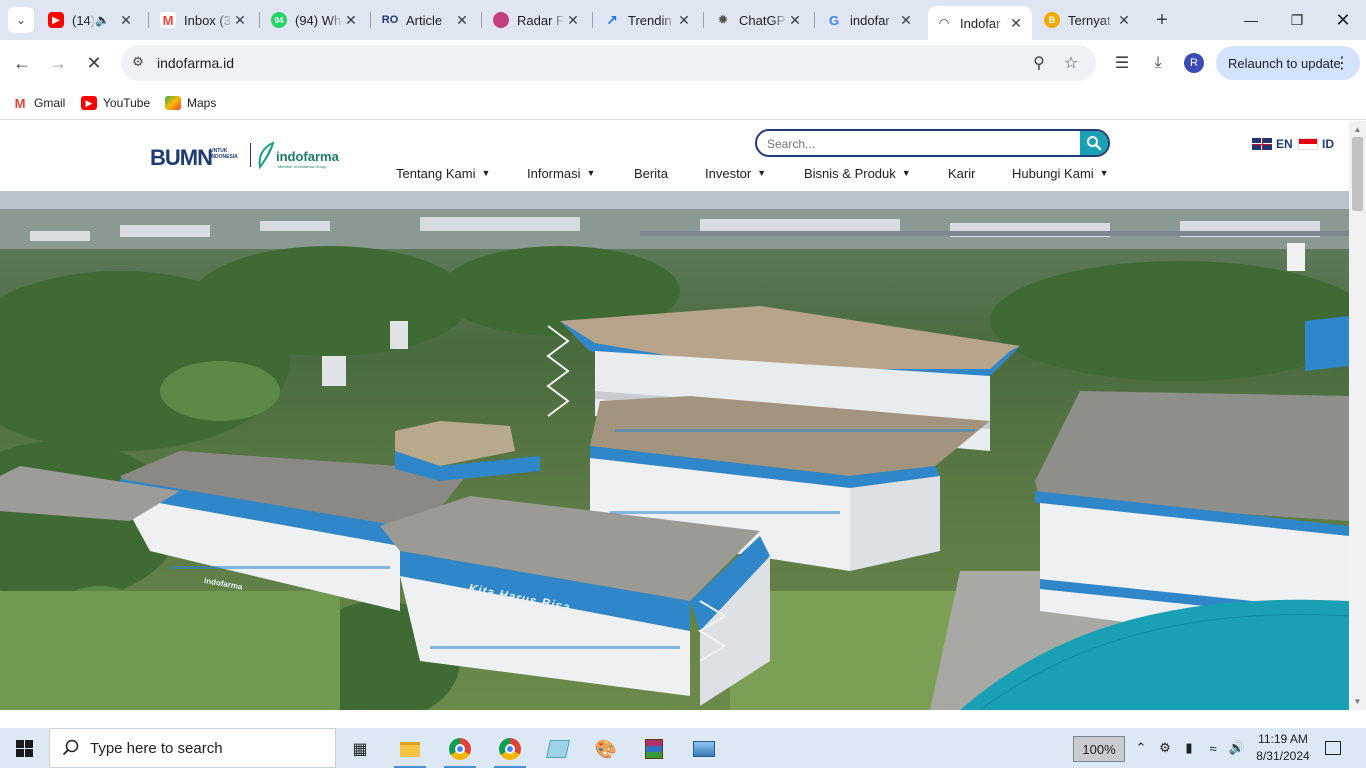 The width and height of the screenshot is (1366, 768). Describe the element at coordinates (22, 63) in the screenshot. I see `back-button: ←` at that location.